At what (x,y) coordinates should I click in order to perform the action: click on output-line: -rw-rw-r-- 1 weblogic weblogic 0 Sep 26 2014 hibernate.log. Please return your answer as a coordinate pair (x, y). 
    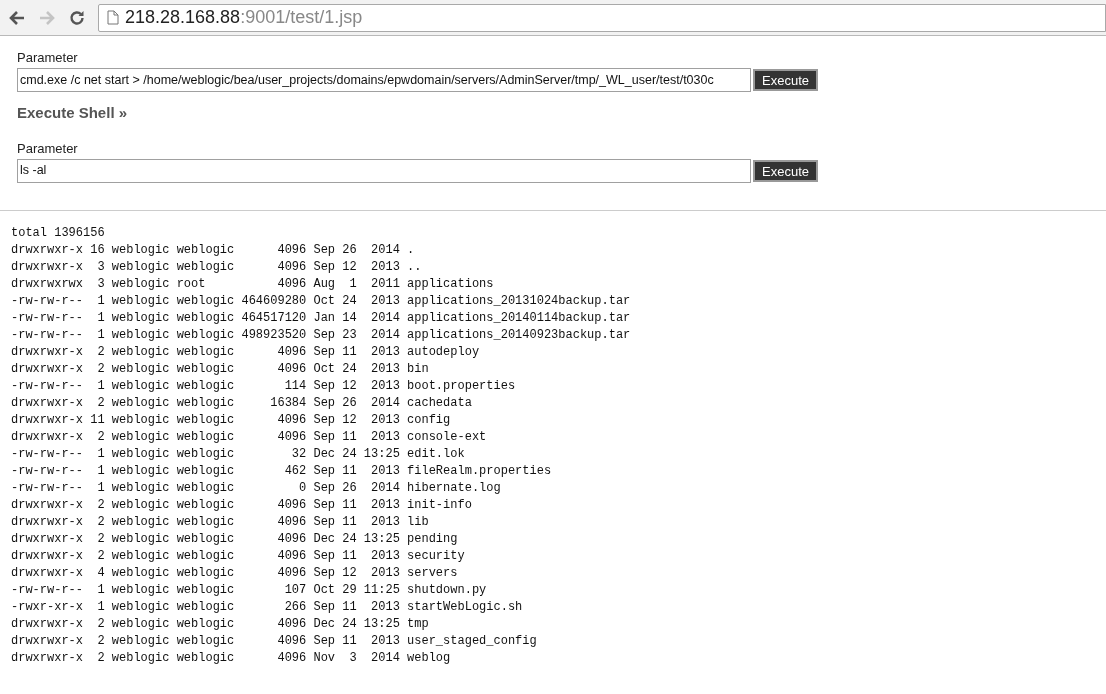
    Looking at the image, I should click on (256, 488).